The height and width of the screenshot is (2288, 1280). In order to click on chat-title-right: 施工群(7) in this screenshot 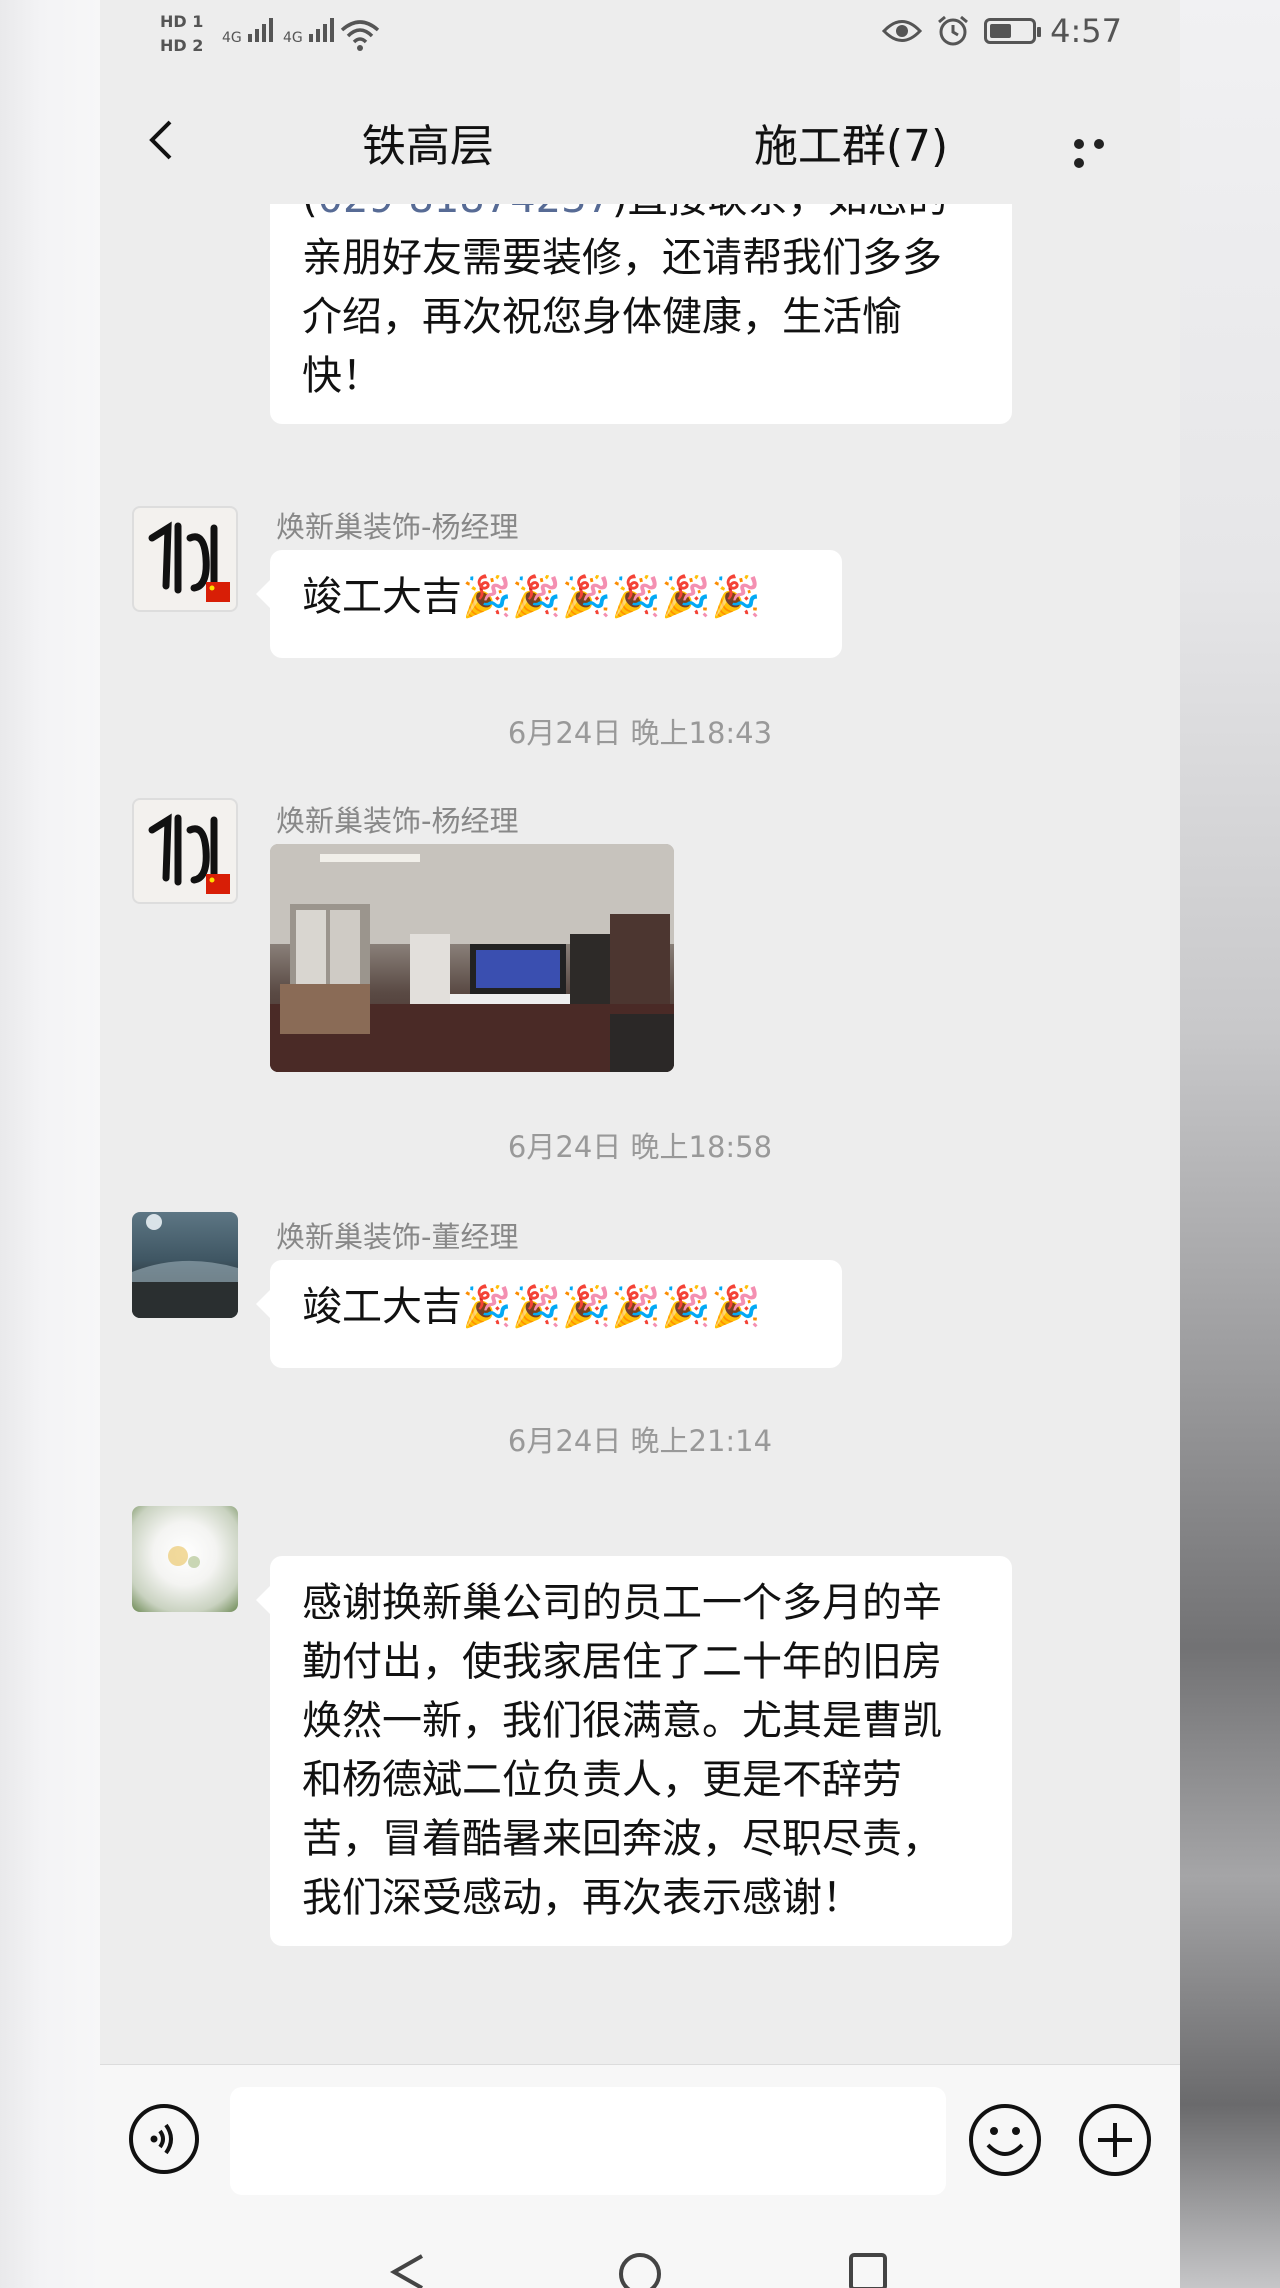, I will do `click(851, 146)`.